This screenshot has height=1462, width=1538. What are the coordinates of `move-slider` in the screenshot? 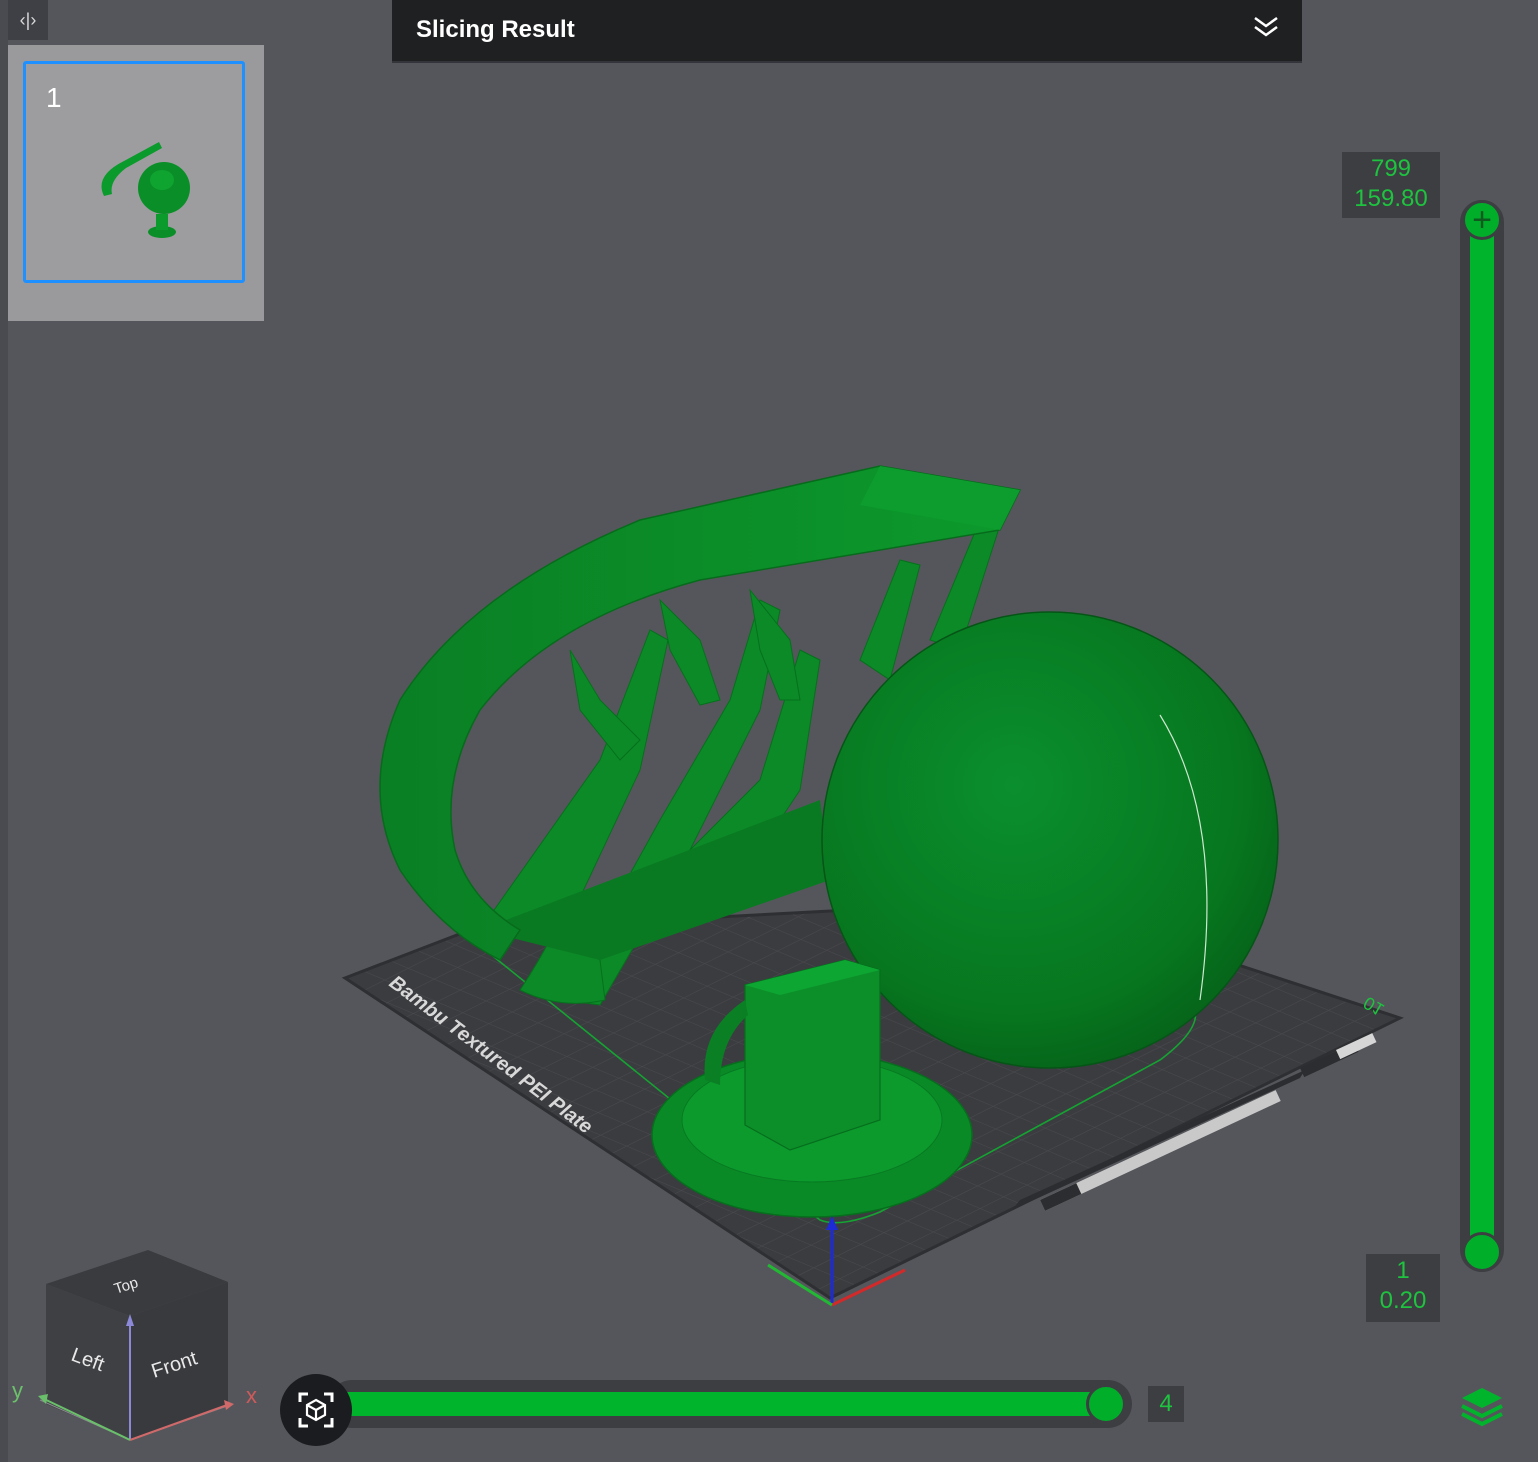 It's located at (730, 1404).